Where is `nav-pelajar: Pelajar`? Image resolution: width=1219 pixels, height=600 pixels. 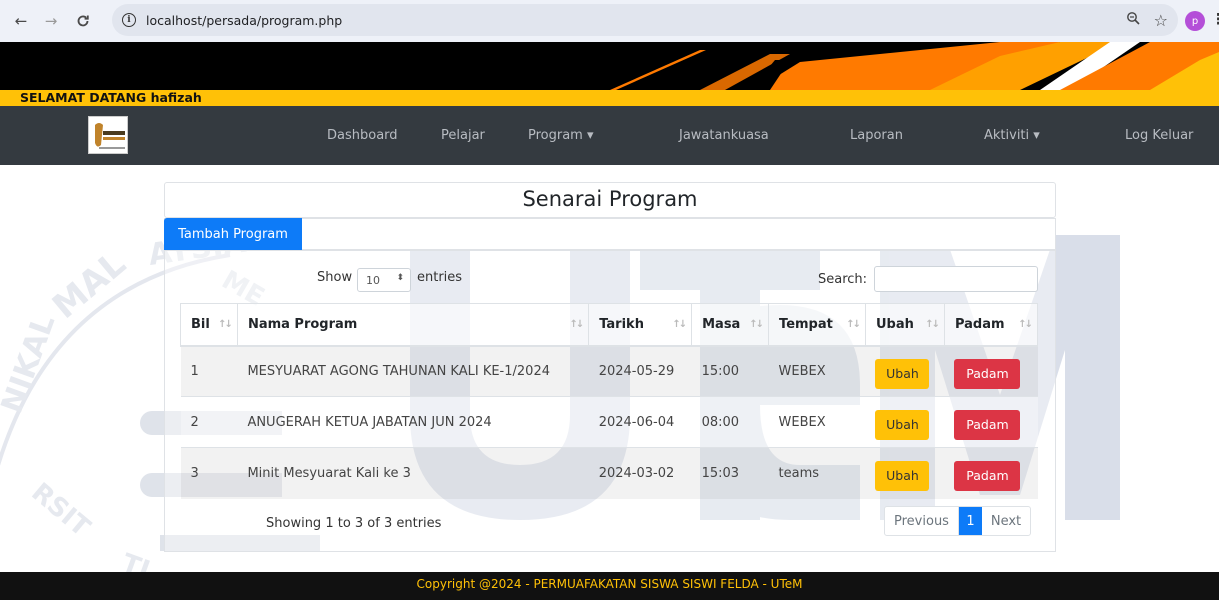
nav-pelajar: Pelajar is located at coordinates (463, 136).